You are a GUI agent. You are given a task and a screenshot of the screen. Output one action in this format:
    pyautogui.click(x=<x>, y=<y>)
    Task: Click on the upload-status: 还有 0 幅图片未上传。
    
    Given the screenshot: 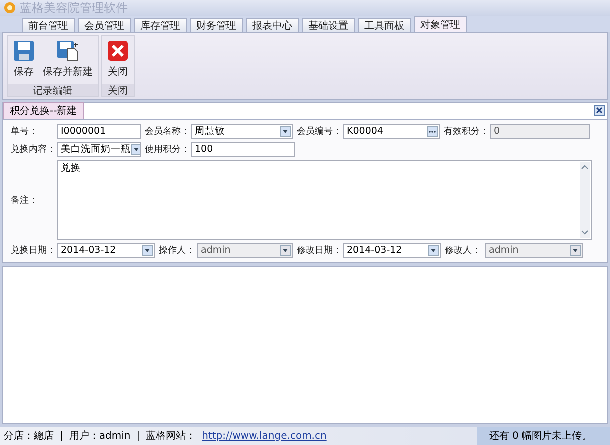 What is the action you would take?
    pyautogui.click(x=543, y=436)
    